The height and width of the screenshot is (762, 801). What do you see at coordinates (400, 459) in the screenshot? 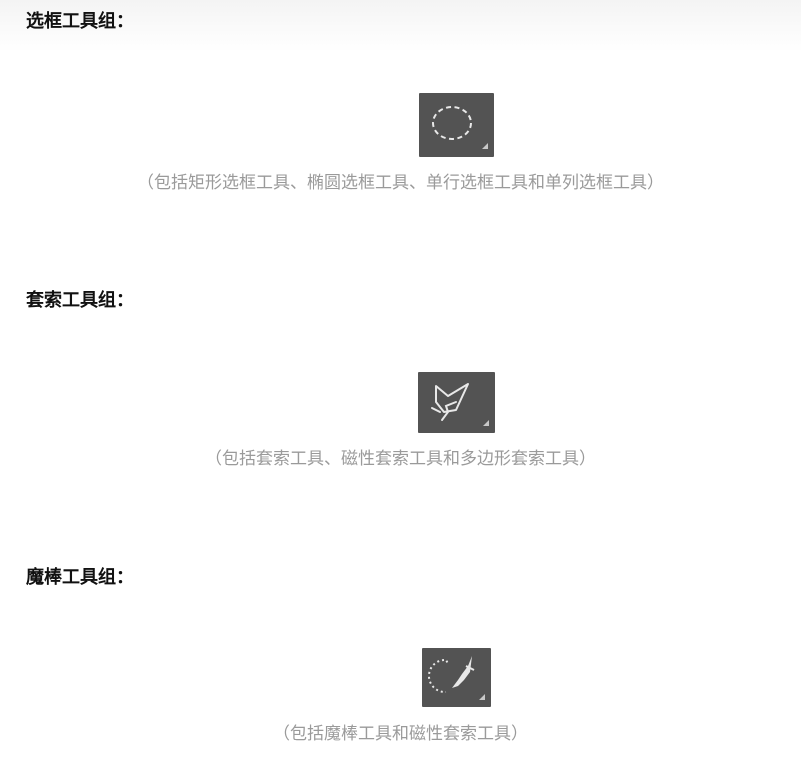
I see `section-caption: （包括套索工具、磁性套索工具和多边形套索工具）` at bounding box center [400, 459].